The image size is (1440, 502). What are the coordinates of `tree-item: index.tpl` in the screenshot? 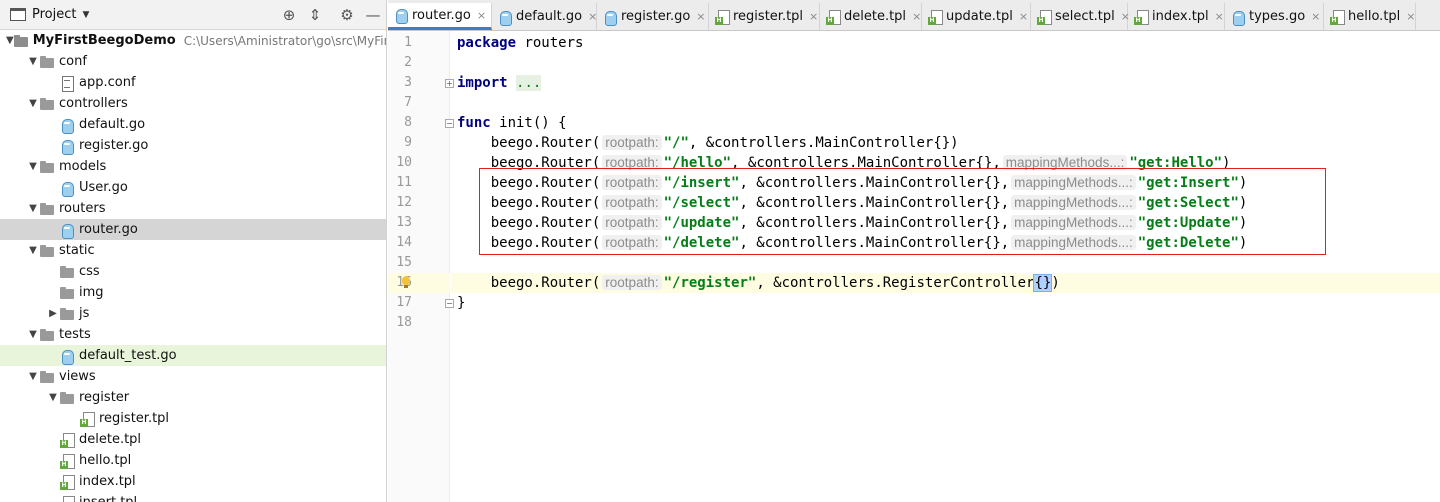 It's located at (193, 481).